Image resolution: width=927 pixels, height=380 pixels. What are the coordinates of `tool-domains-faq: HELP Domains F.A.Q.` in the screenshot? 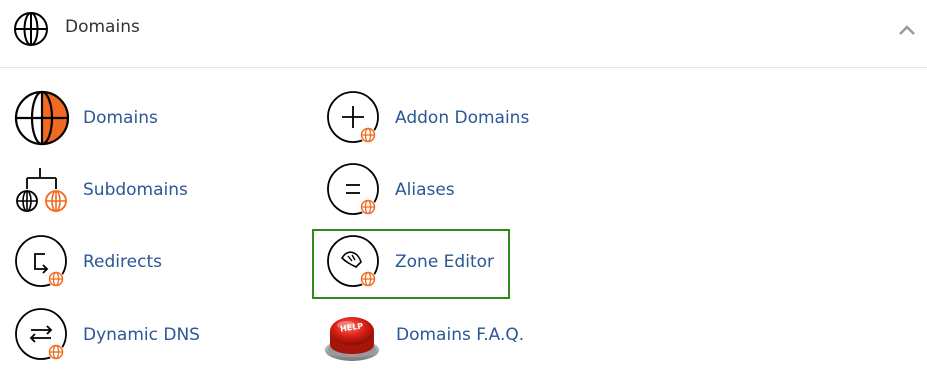 It's located at (423, 335).